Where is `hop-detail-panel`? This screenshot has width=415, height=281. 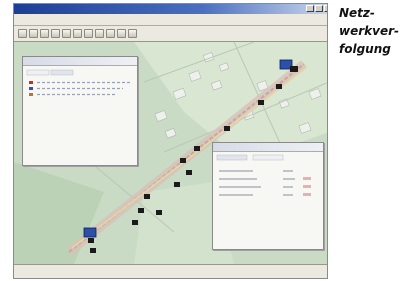
hop-detail-panel is located at coordinates (268, 196).